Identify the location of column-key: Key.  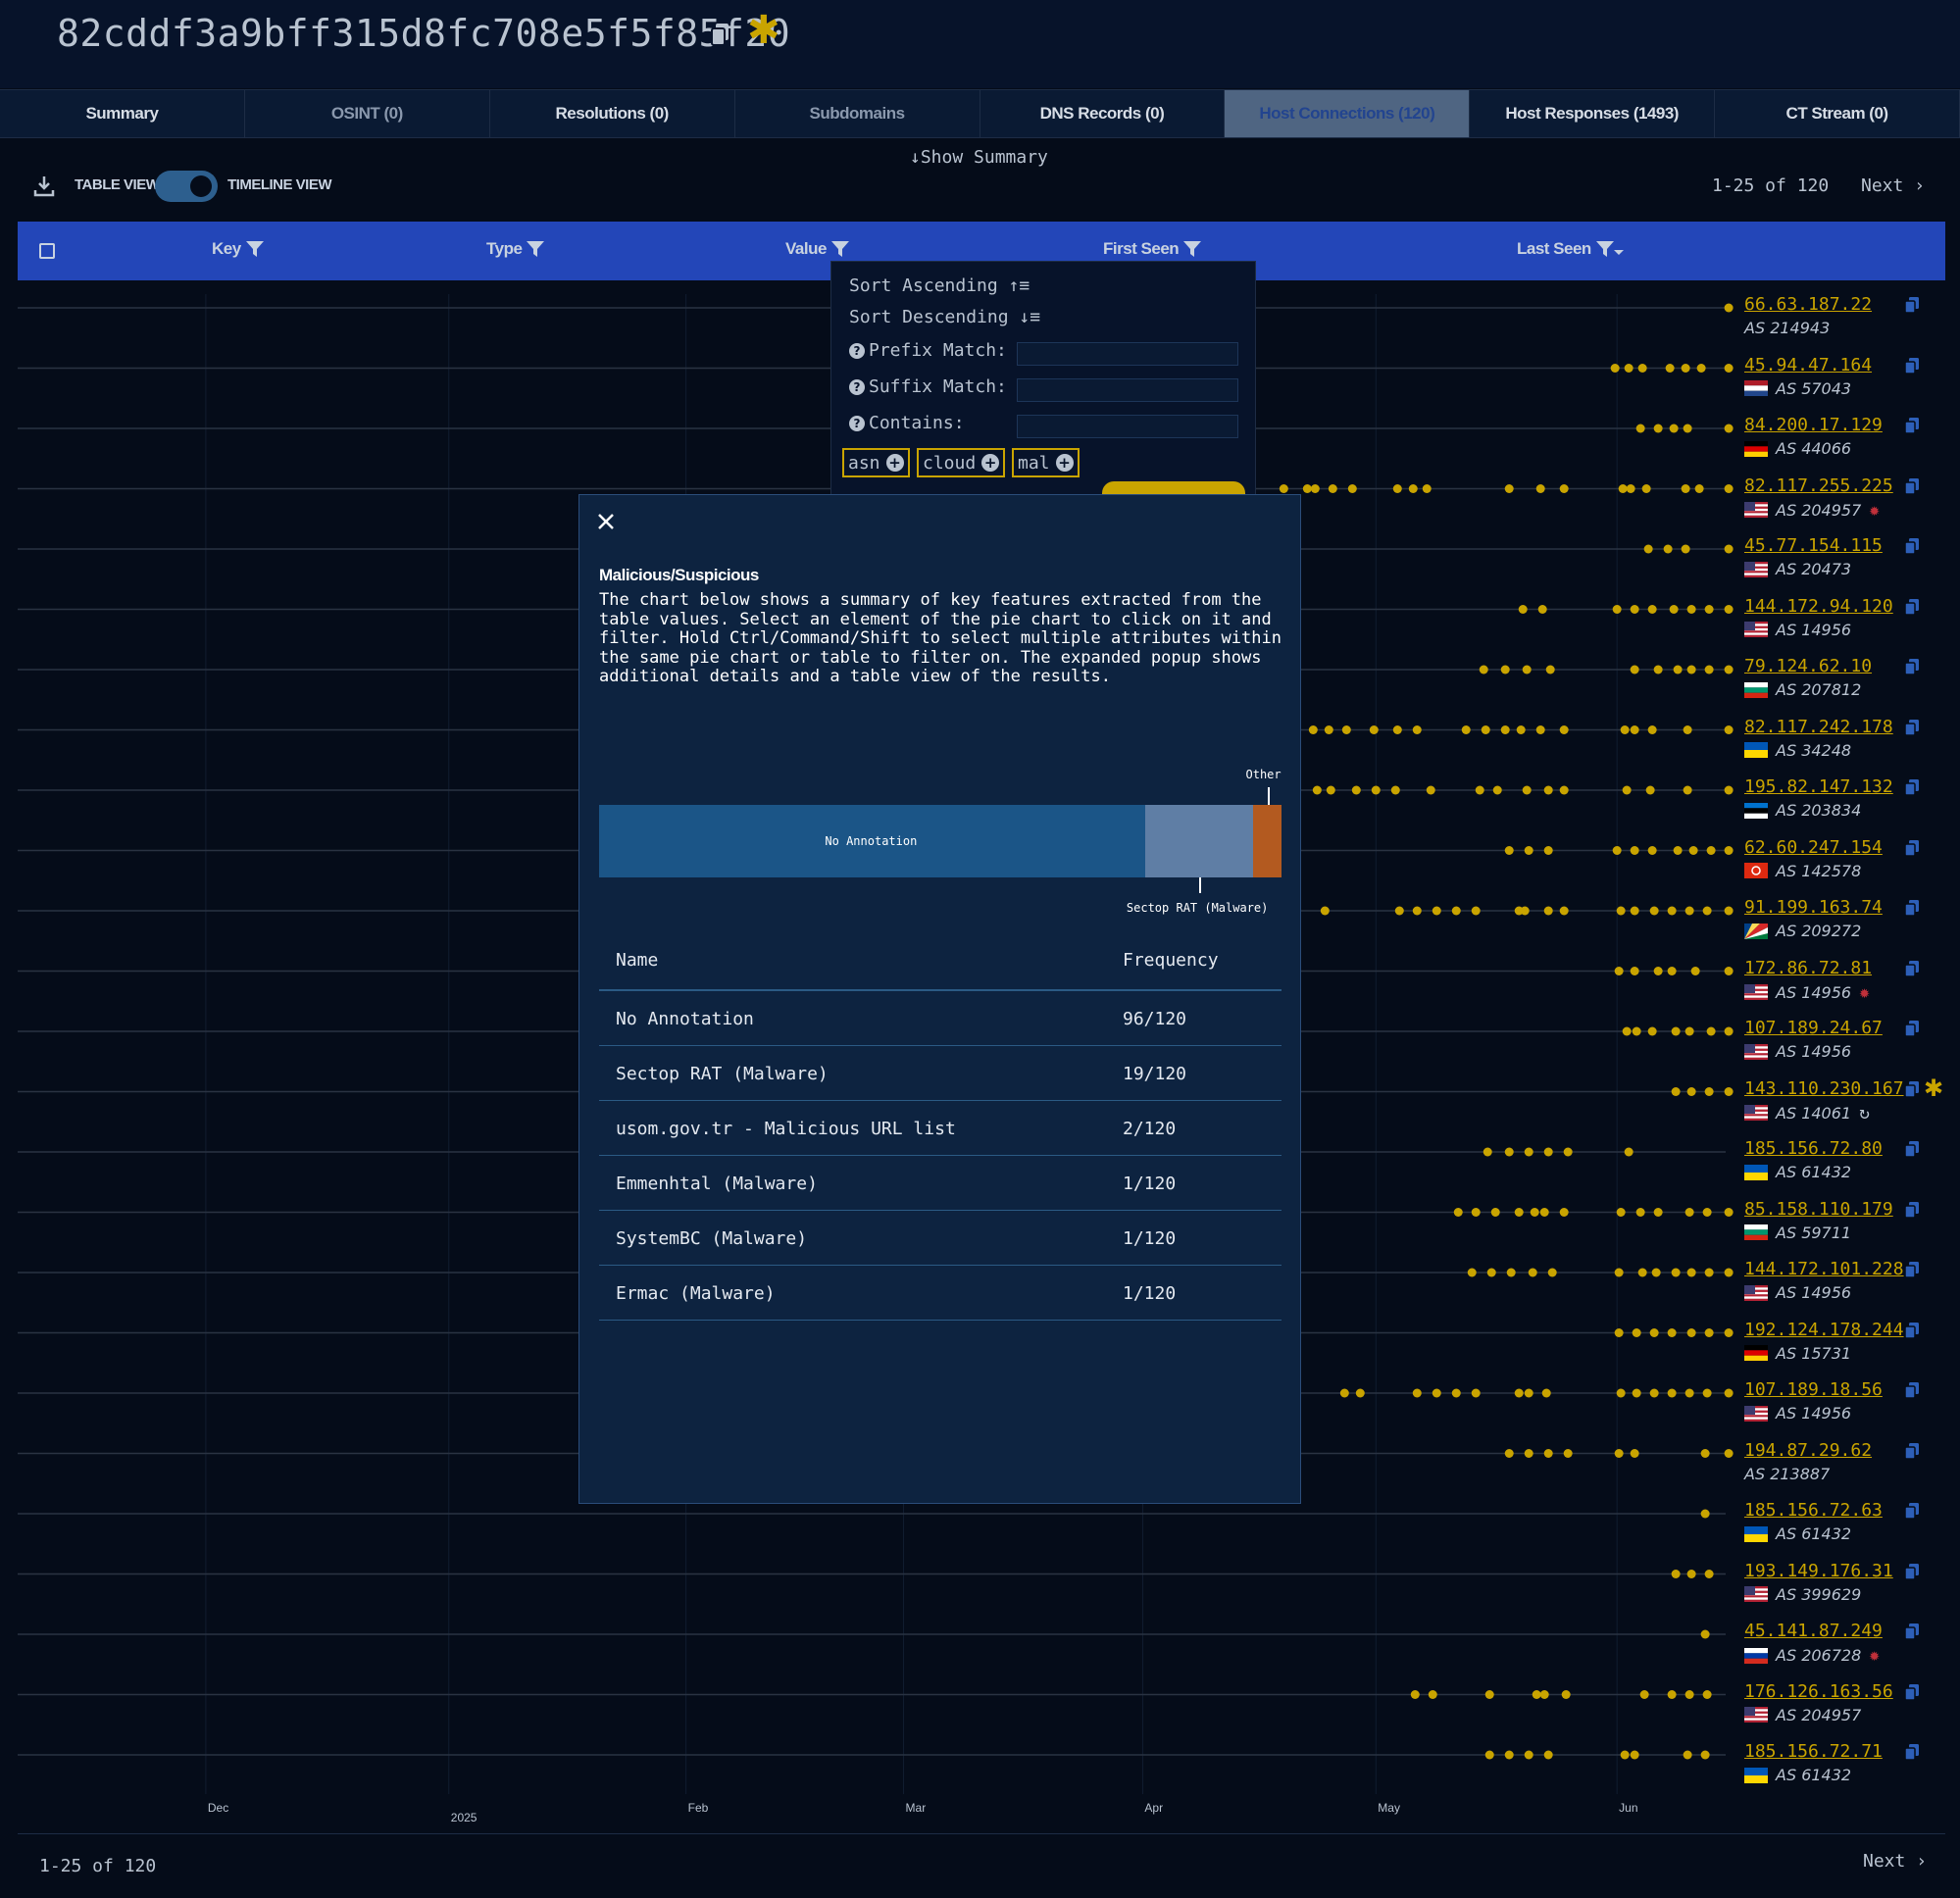
(238, 249).